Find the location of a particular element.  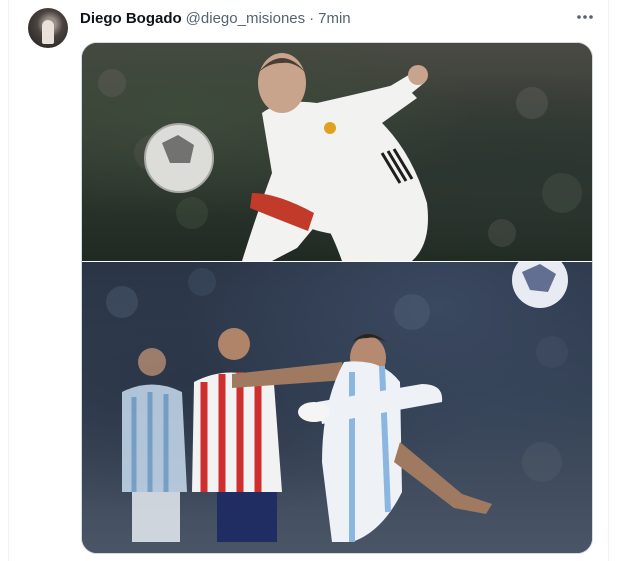

player-figure is located at coordinates (335, 157).